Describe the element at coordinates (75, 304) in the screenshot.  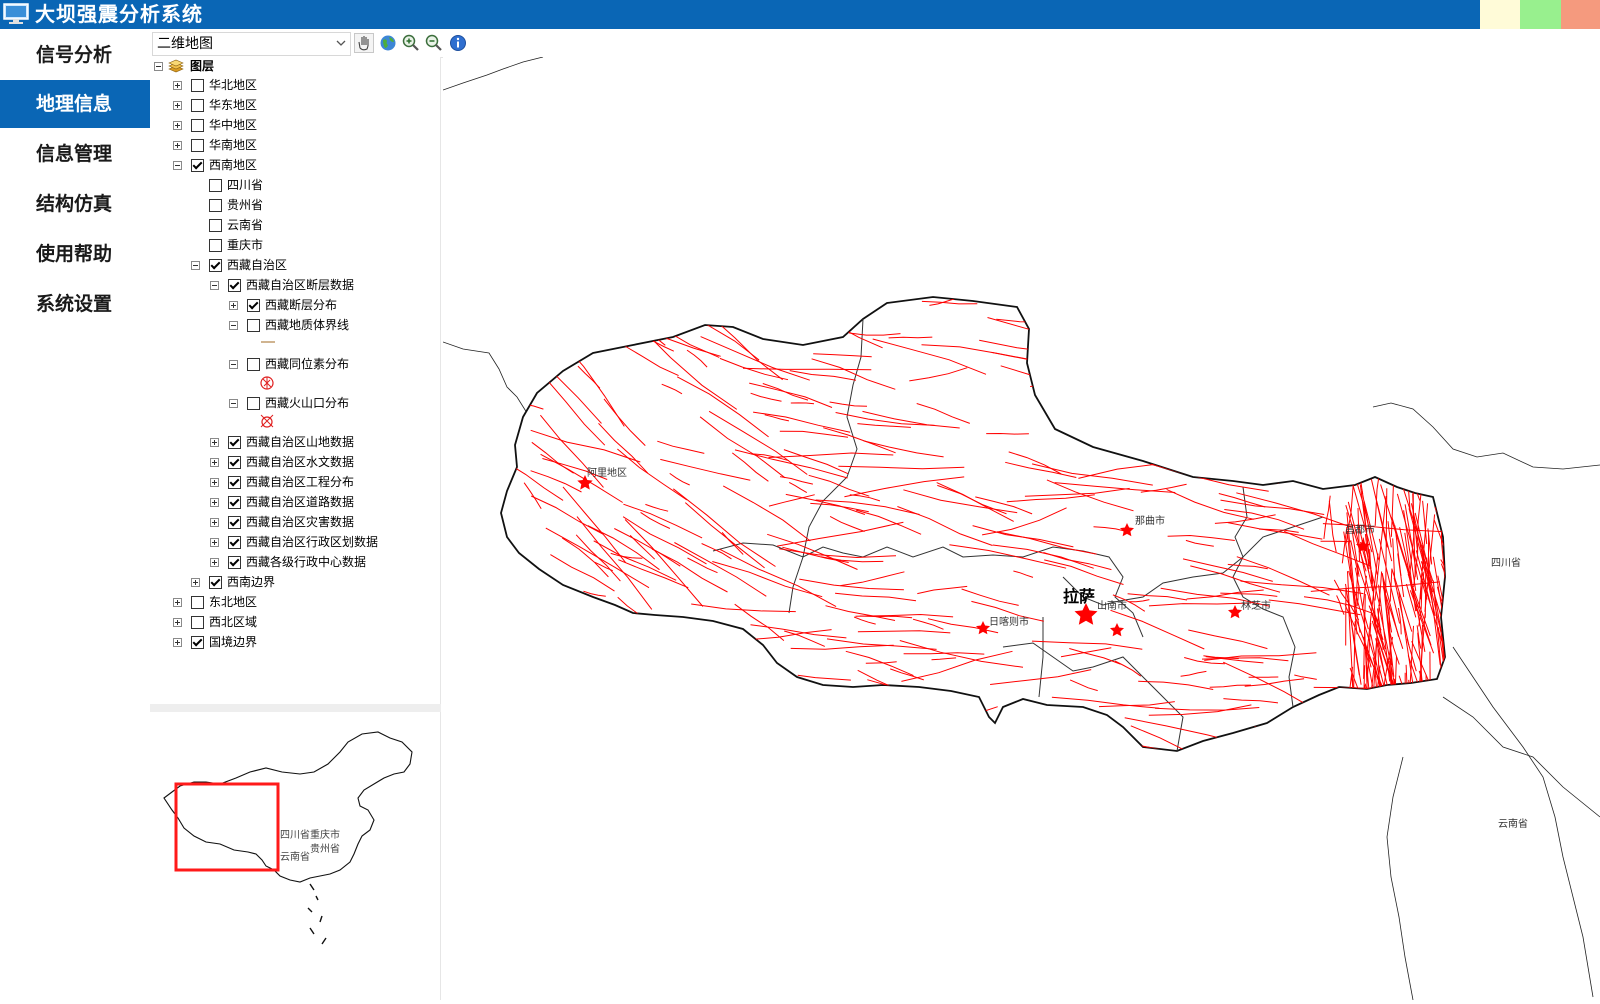
I see `nav-settings: 系统设置` at that location.